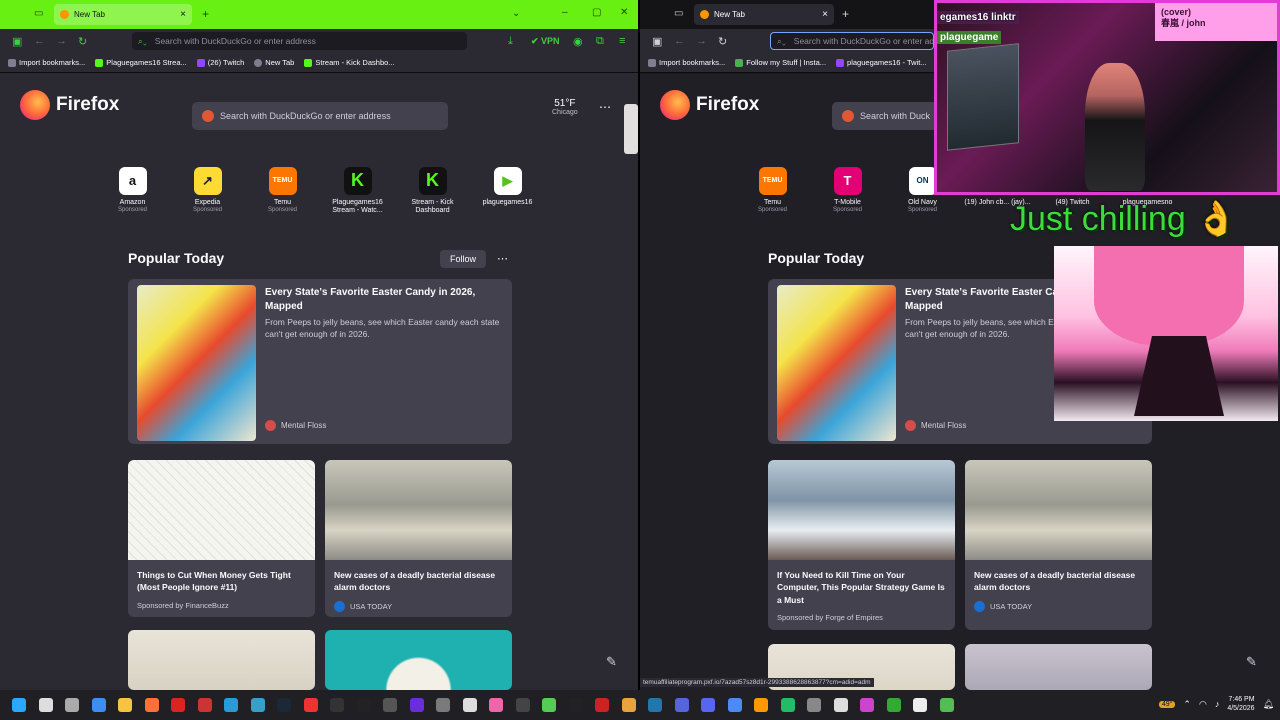  I want to click on steam-icon, so click(284, 705).